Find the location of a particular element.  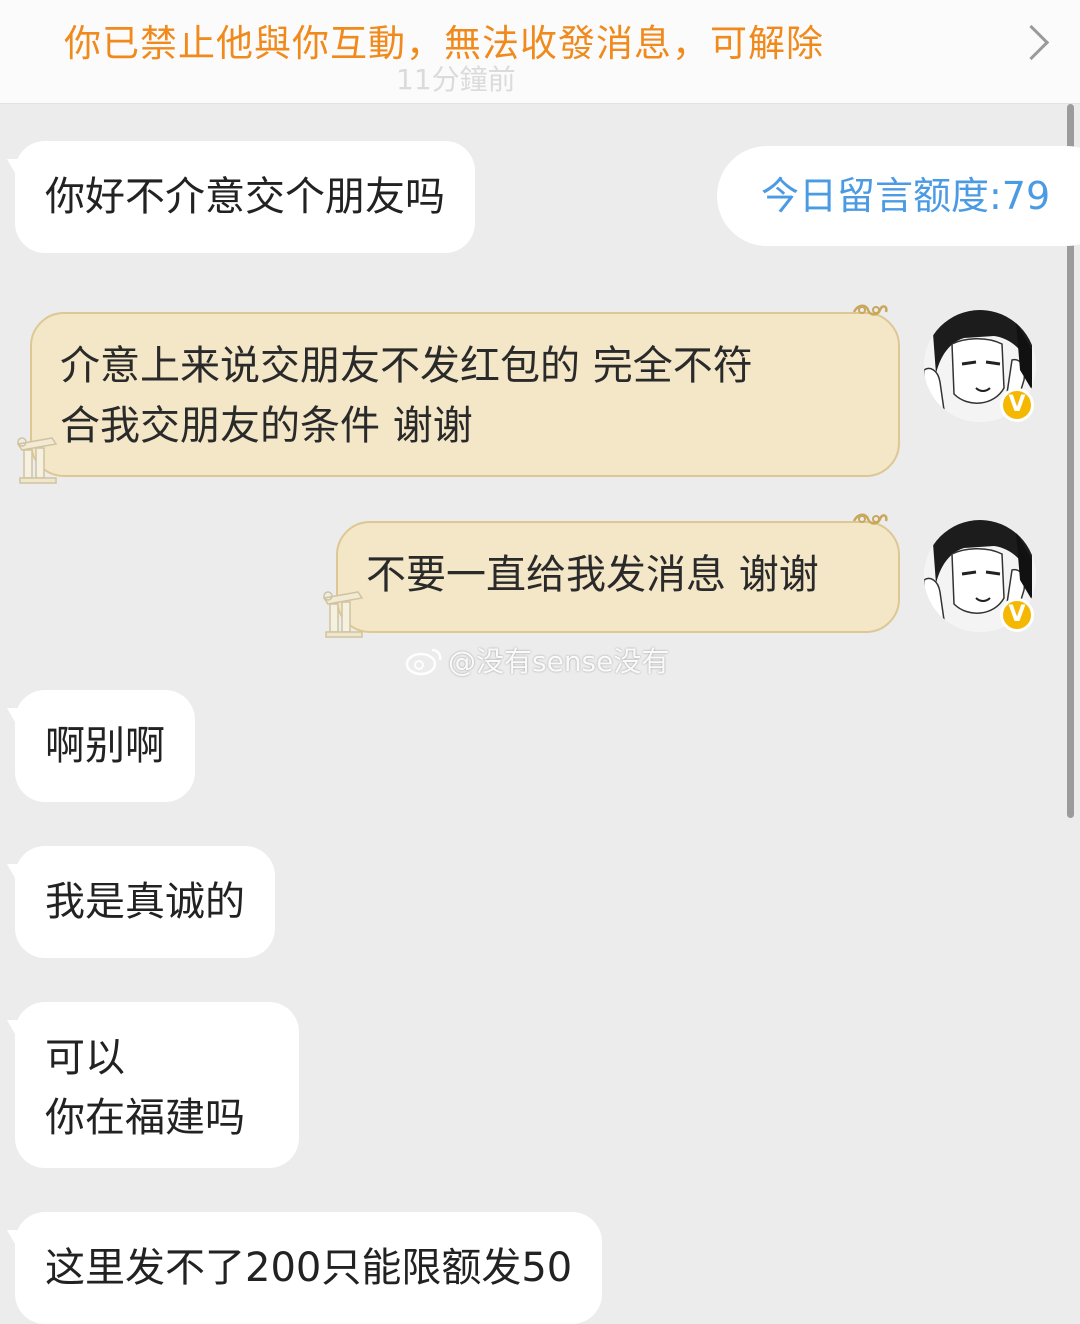

incoming-message-bubble: 你好不介意交个朋友吗 is located at coordinates (245, 197).